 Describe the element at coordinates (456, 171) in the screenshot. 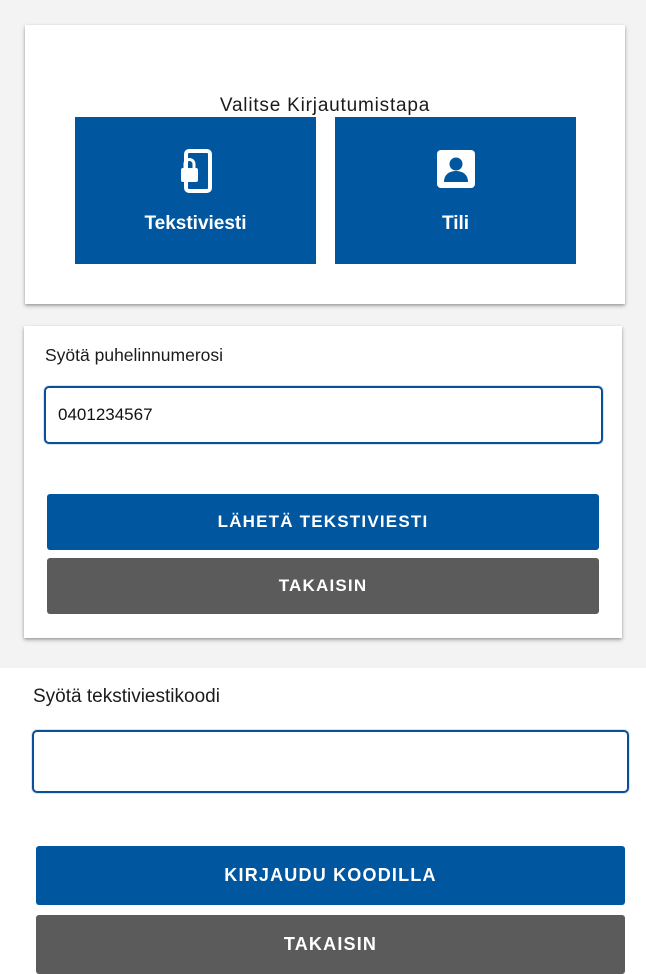

I see `account-icon` at that location.